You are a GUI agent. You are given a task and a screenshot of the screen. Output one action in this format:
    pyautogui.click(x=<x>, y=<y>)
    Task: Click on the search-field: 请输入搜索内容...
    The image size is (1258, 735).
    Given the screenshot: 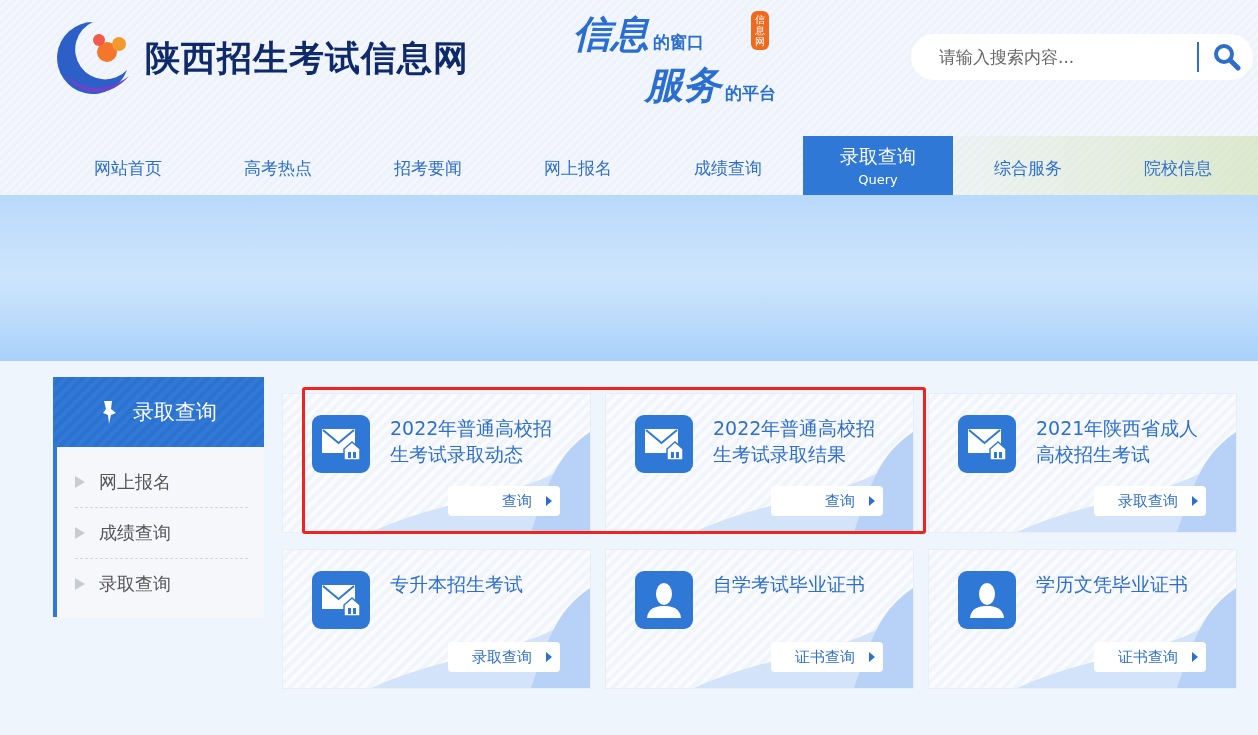 What is the action you would take?
    pyautogui.click(x=1082, y=57)
    